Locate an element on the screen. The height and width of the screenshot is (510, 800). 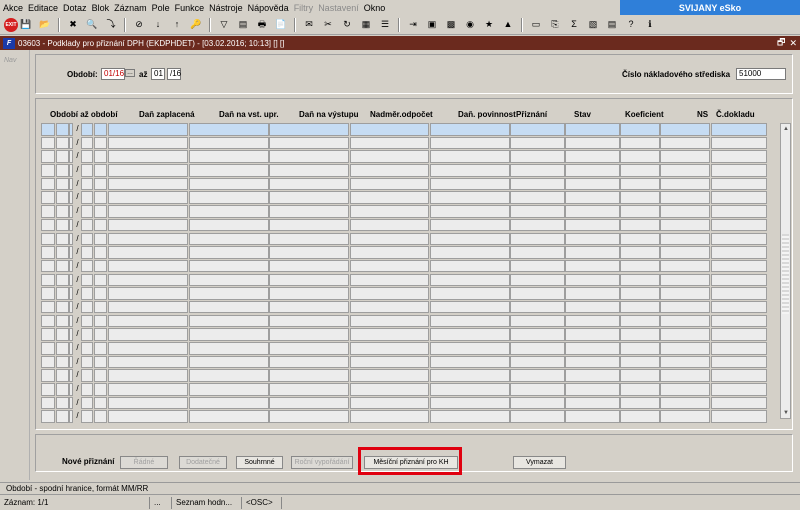
action-button-5: Vymazat is located at coordinates (539, 462).